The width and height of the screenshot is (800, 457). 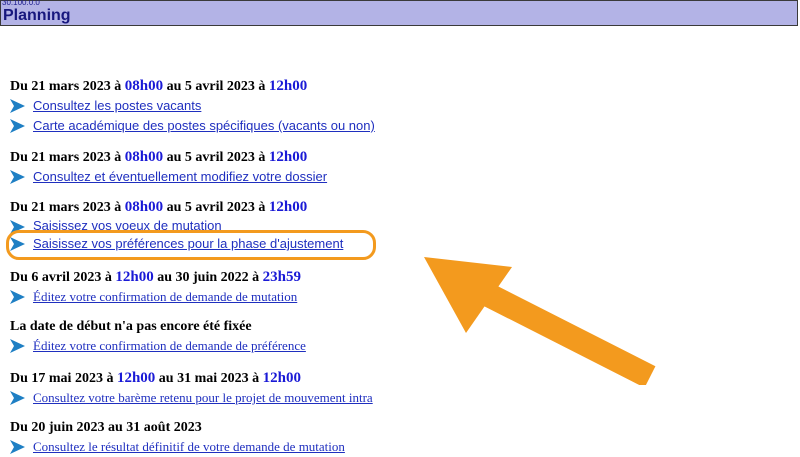 What do you see at coordinates (399, 13) in the screenshot?
I see `header-bar: 30.100.0.0 Planning` at bounding box center [399, 13].